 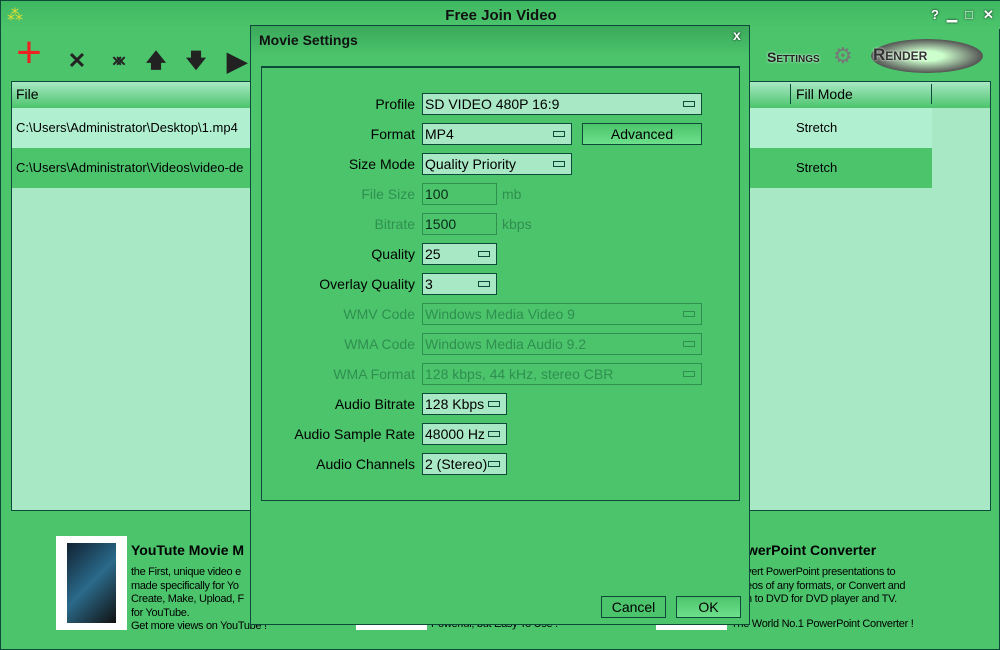 I want to click on overlay-quality-select: 3, so click(x=459, y=284).